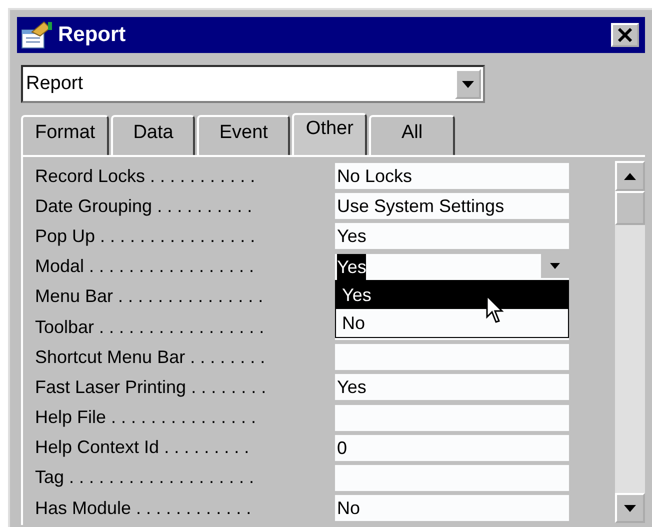 The image size is (652, 527). What do you see at coordinates (630, 208) in the screenshot?
I see `scroll-thumb` at bounding box center [630, 208].